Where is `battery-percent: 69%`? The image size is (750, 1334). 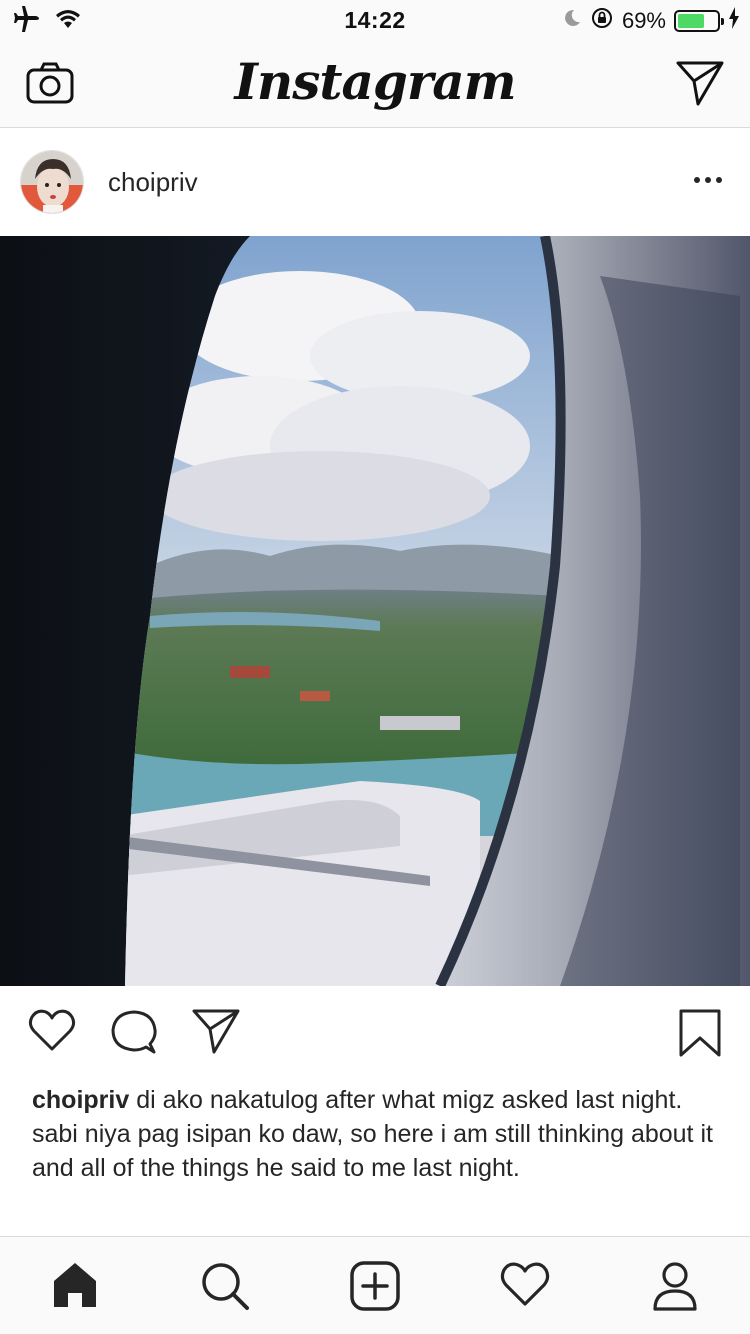 battery-percent: 69% is located at coordinates (643, 20).